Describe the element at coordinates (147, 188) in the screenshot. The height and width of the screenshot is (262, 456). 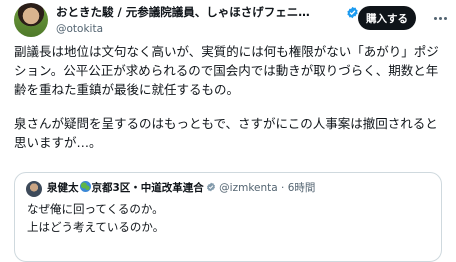
I see `quoted-author-name-suffix: 京都3区・中道改革連合` at that location.